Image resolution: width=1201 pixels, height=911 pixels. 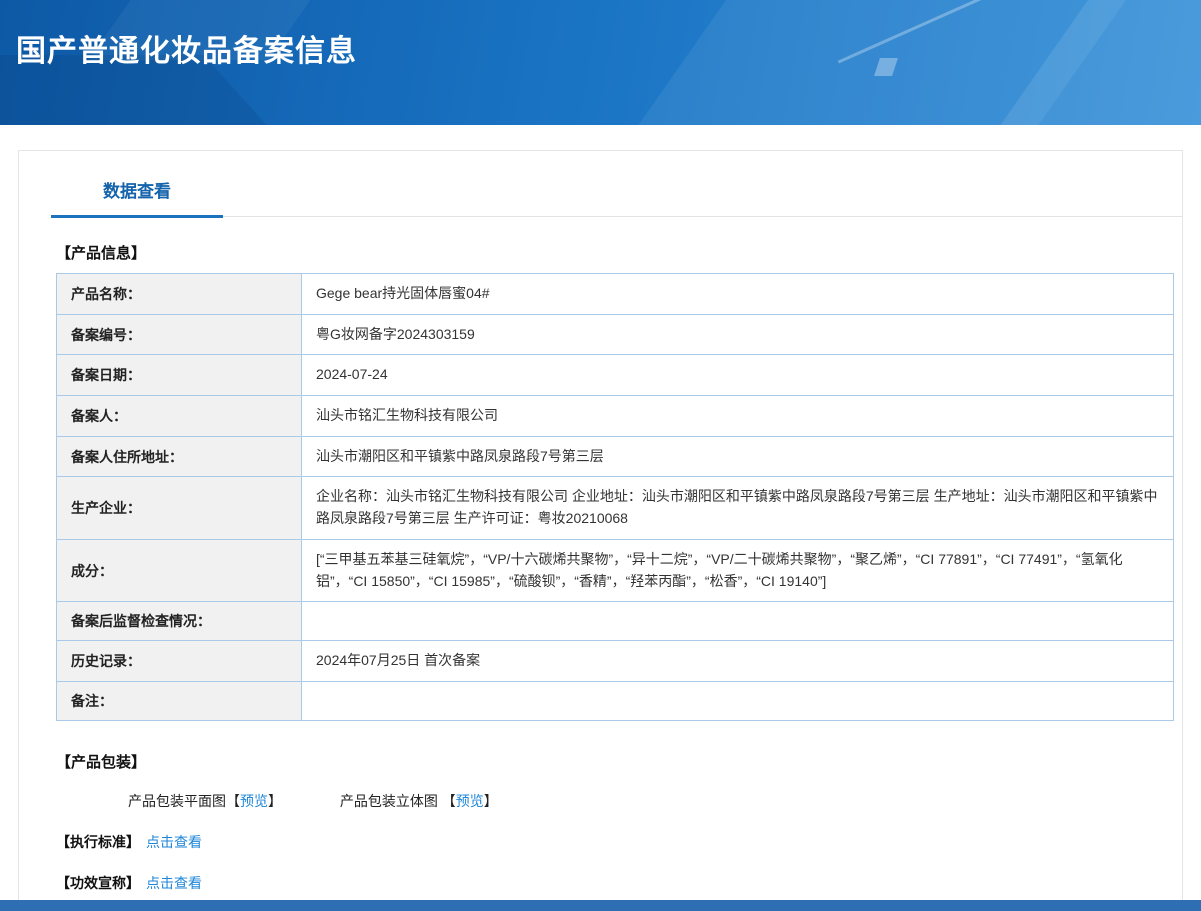 What do you see at coordinates (179, 570) in the screenshot?
I see `row-label: 成分：` at bounding box center [179, 570].